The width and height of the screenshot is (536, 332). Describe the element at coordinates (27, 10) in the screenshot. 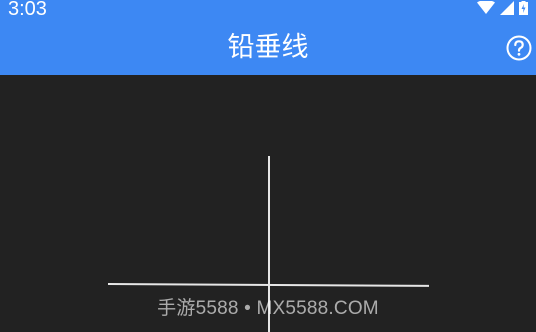

I see `status-bar-time: 3:03` at that location.